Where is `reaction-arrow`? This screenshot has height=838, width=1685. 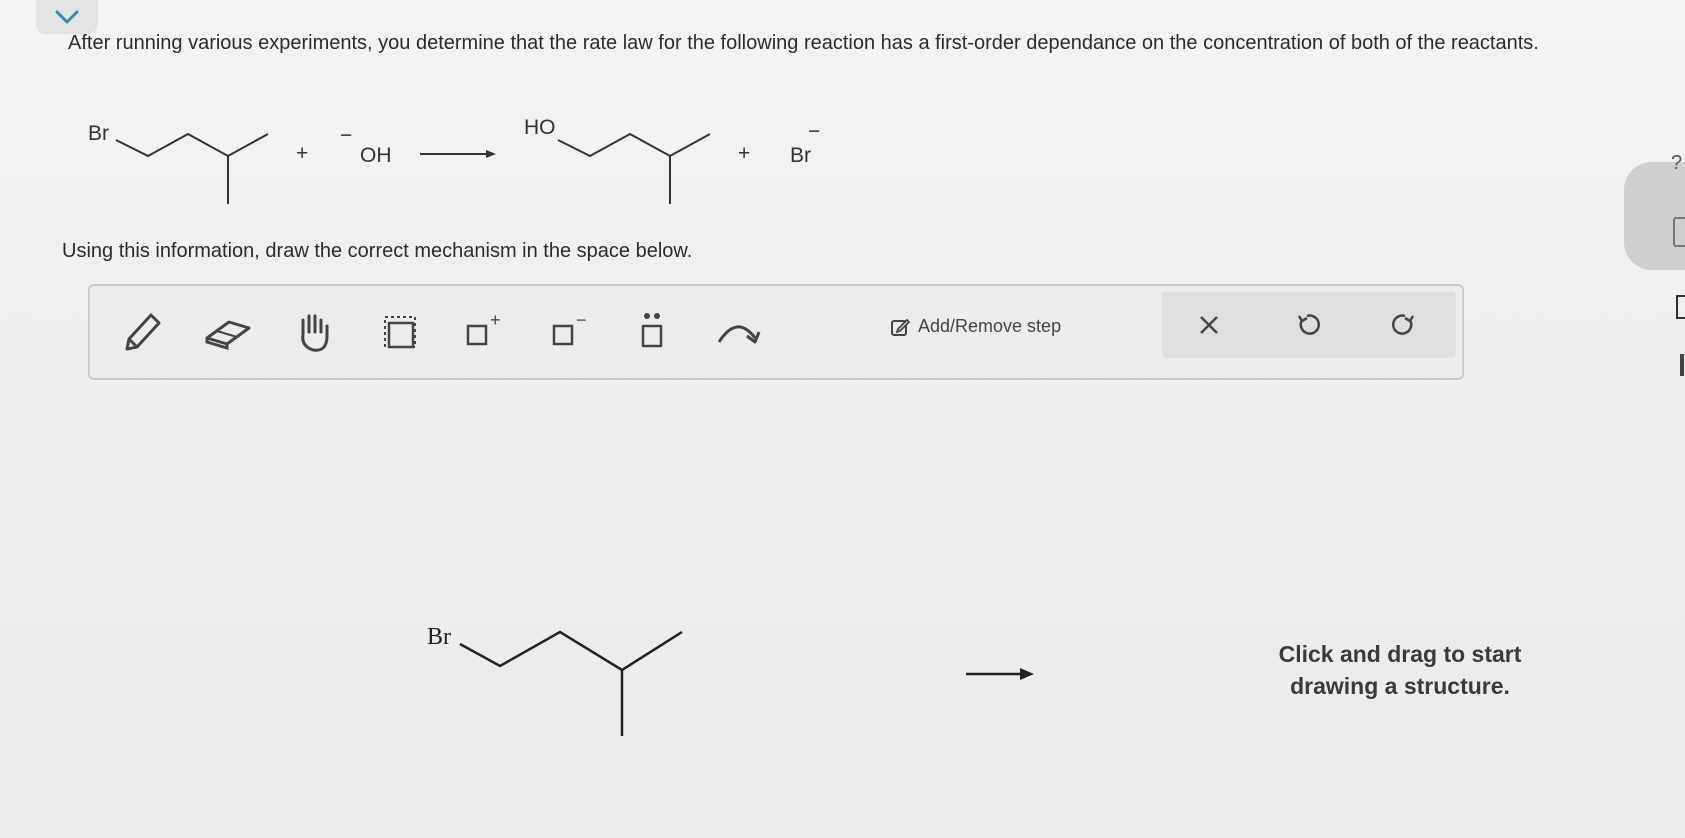
reaction-arrow is located at coordinates (458, 154).